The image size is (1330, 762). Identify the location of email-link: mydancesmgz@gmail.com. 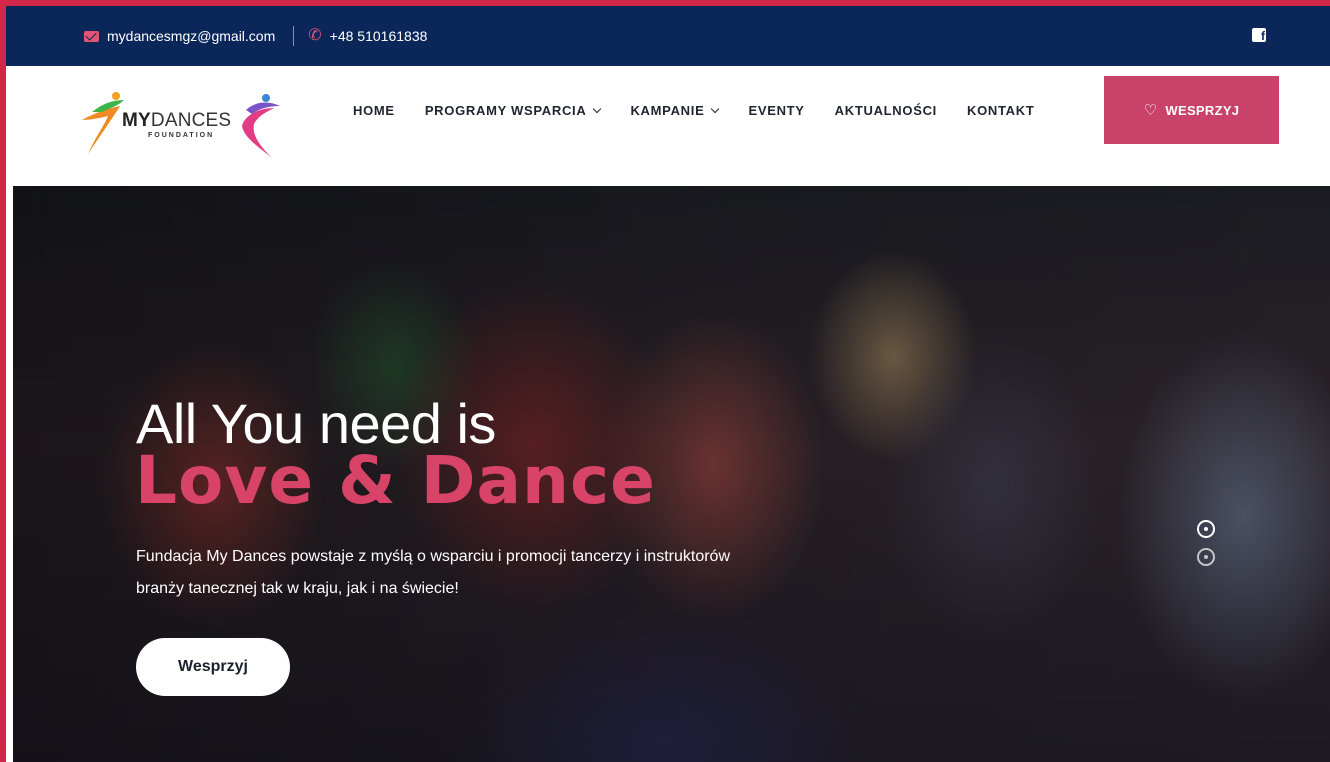
(179, 36).